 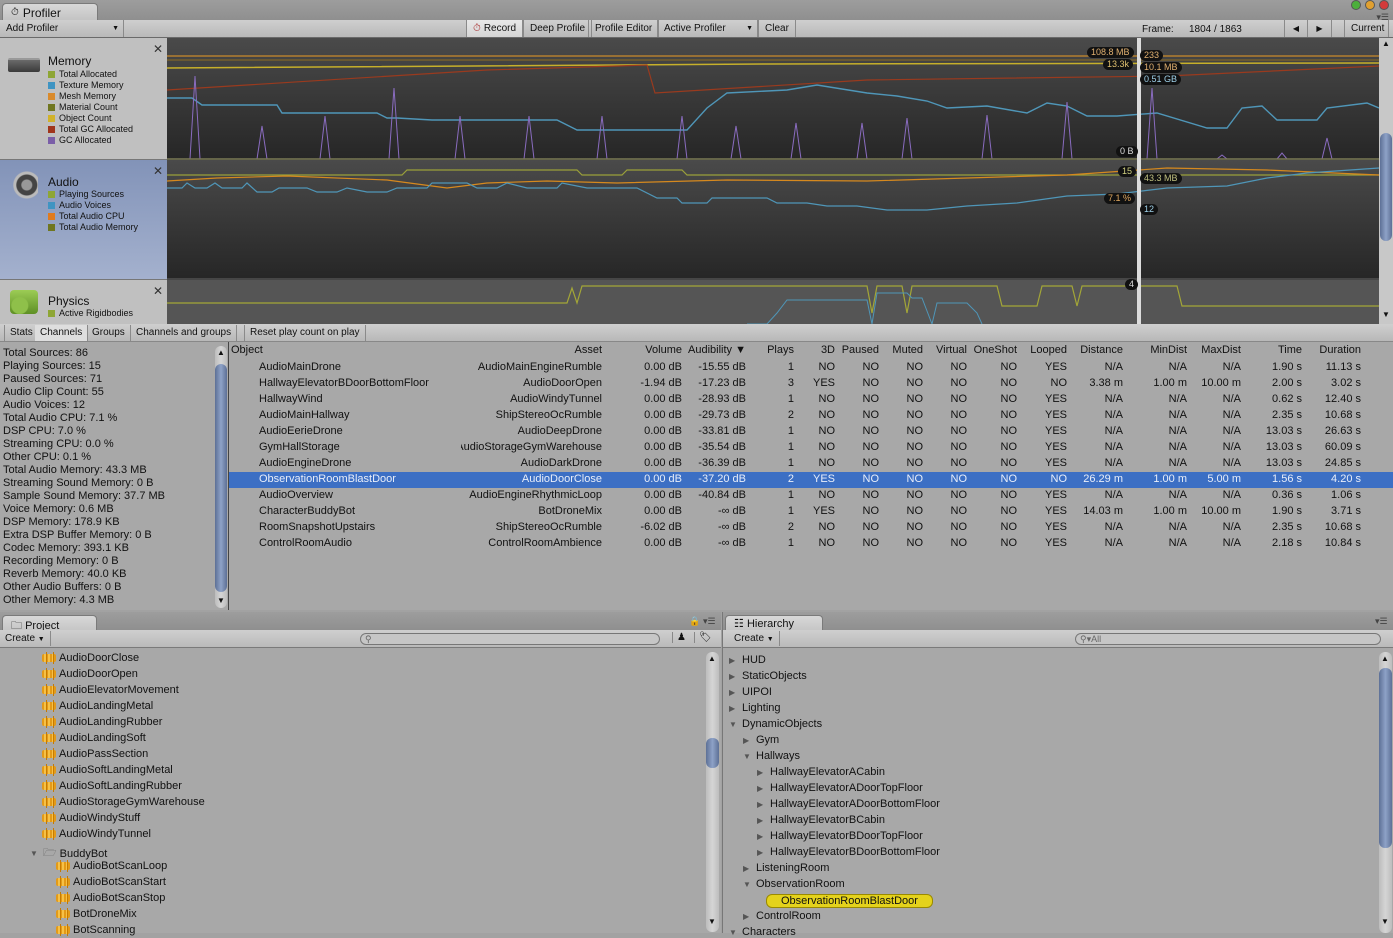 I want to click on project-item: AudioDoorClose, so click(x=90, y=658).